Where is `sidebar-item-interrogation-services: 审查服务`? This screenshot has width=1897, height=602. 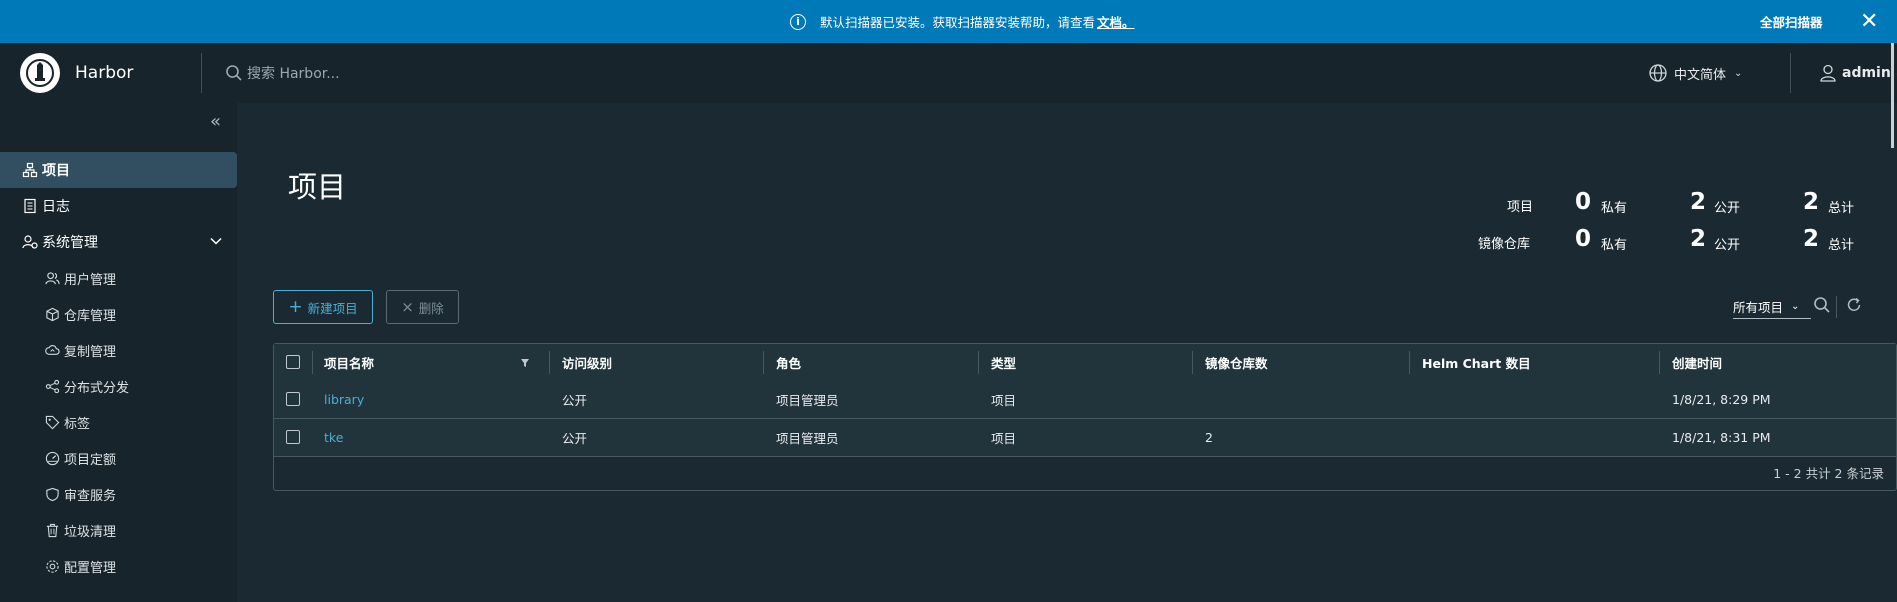 sidebar-item-interrogation-services: 审查服务 is located at coordinates (118, 494).